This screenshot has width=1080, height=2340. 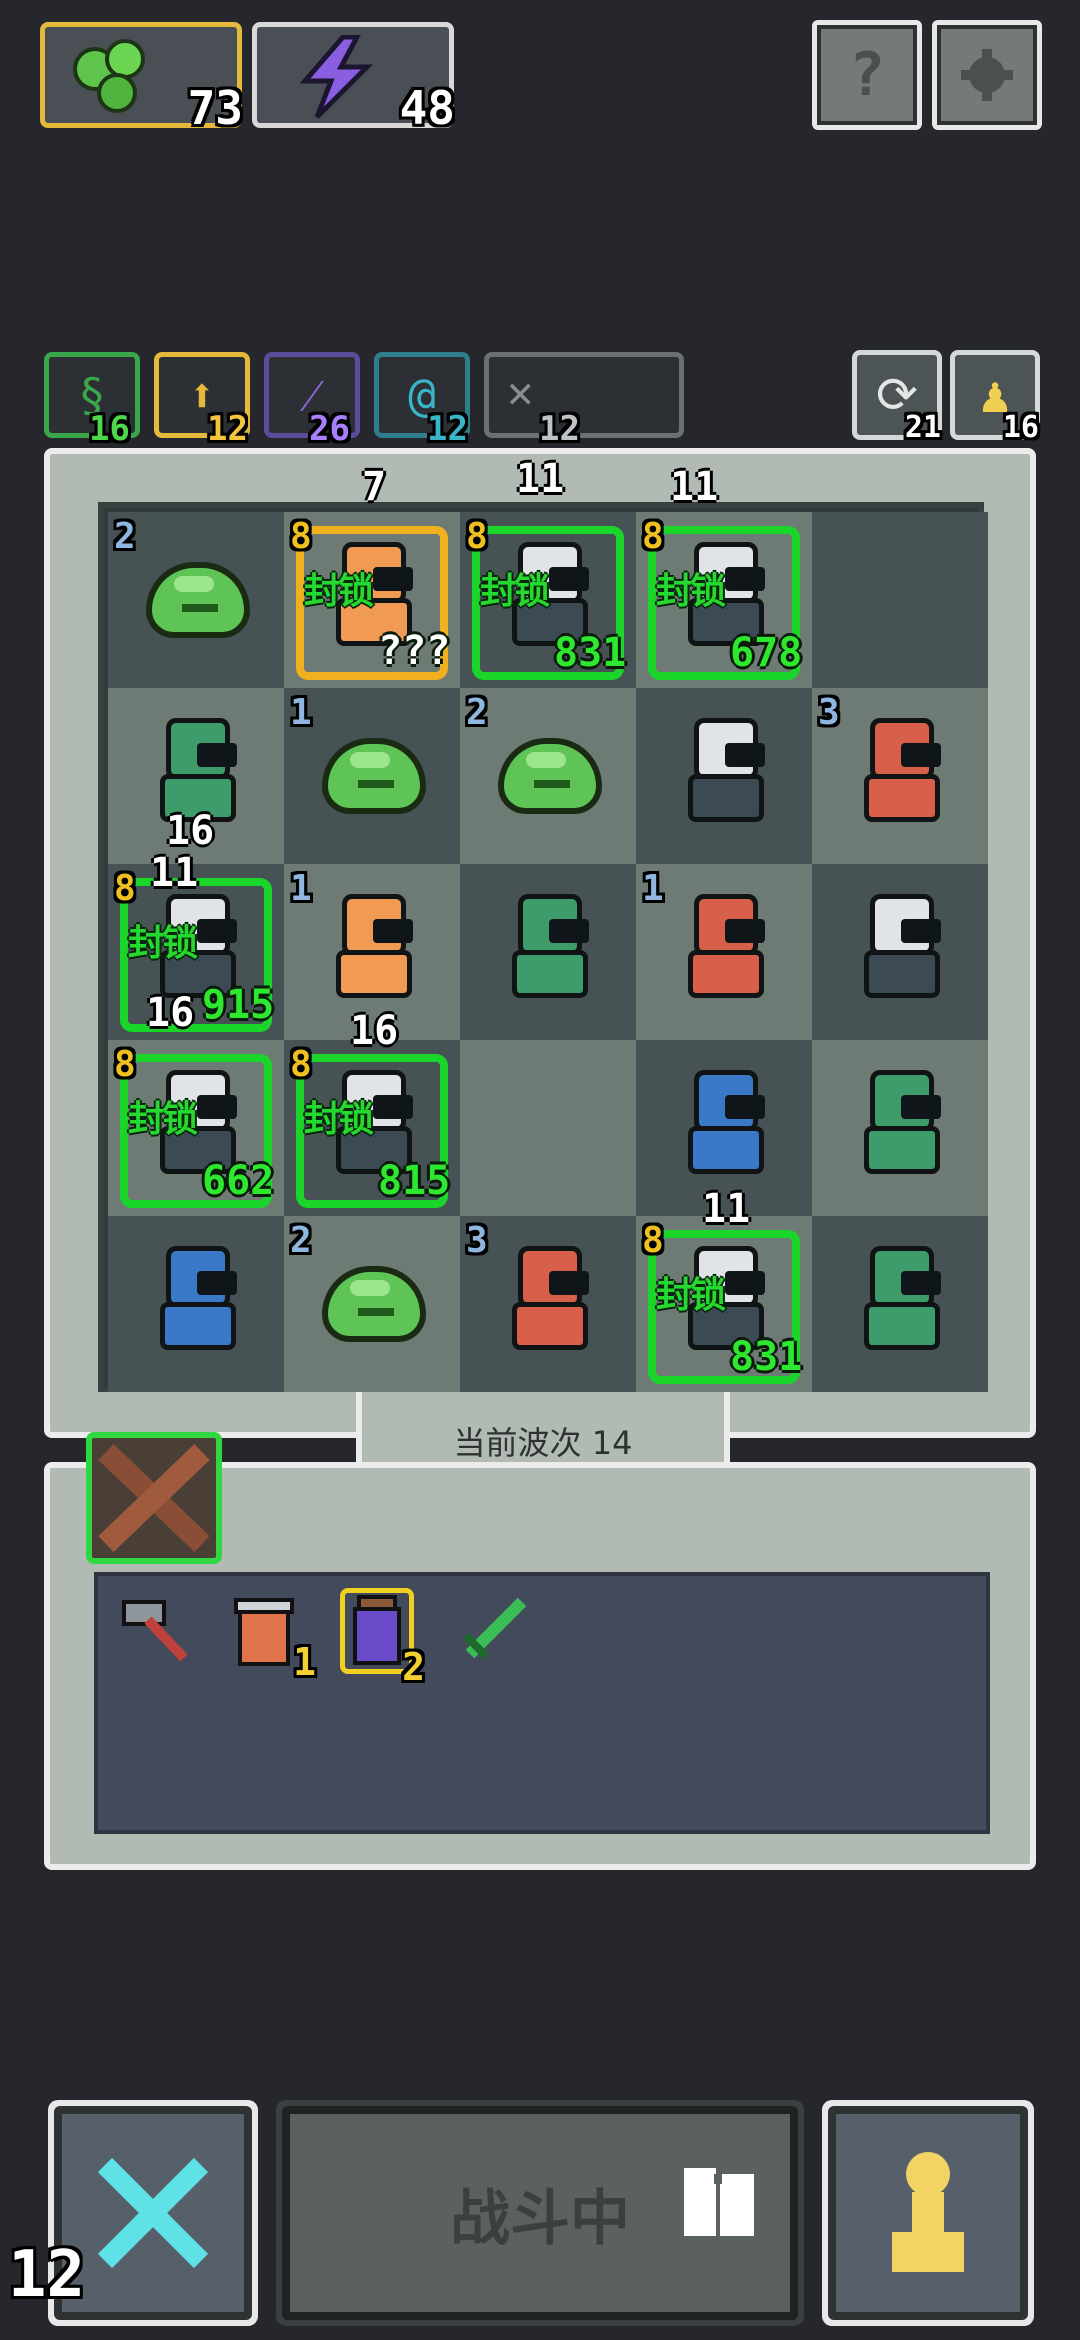 I want to click on orange-king-icon, so click(x=374, y=954).